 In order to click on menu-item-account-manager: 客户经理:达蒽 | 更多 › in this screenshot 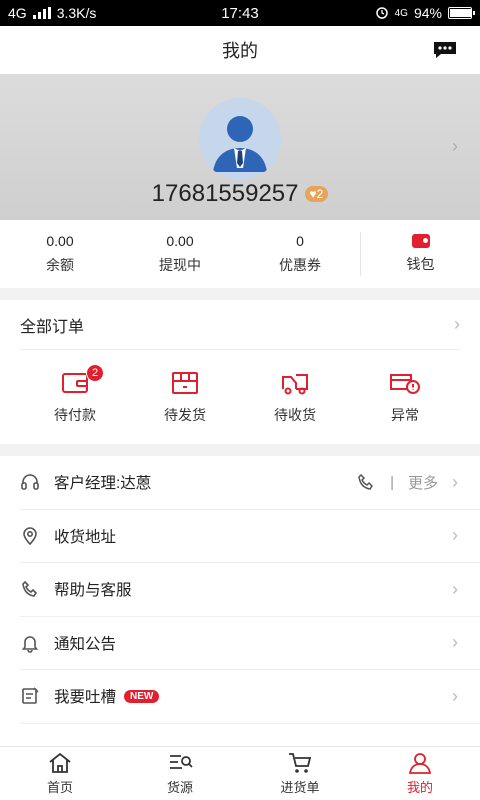, I will do `click(250, 483)`.